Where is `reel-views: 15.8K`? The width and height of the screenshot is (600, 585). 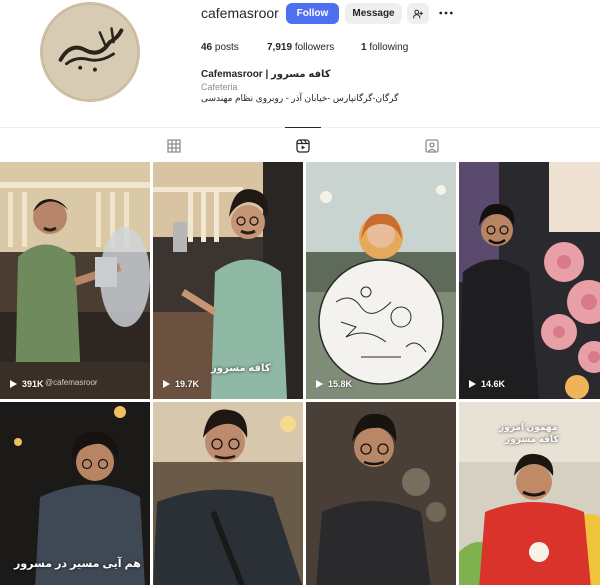 reel-views: 15.8K is located at coordinates (333, 384).